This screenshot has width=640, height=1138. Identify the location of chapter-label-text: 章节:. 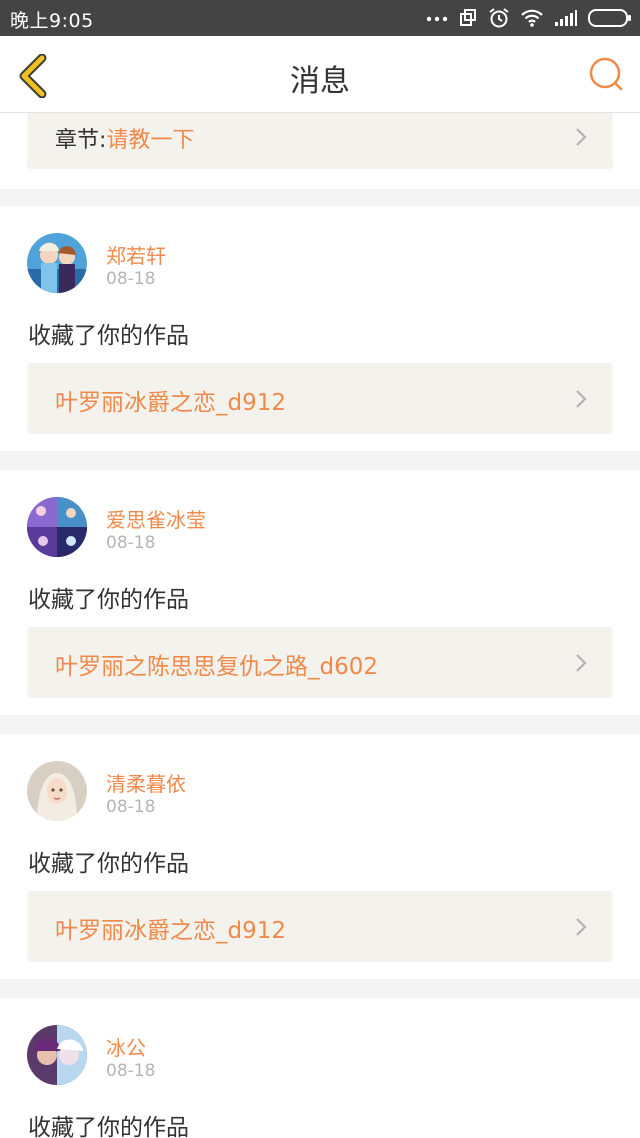
(81, 140).